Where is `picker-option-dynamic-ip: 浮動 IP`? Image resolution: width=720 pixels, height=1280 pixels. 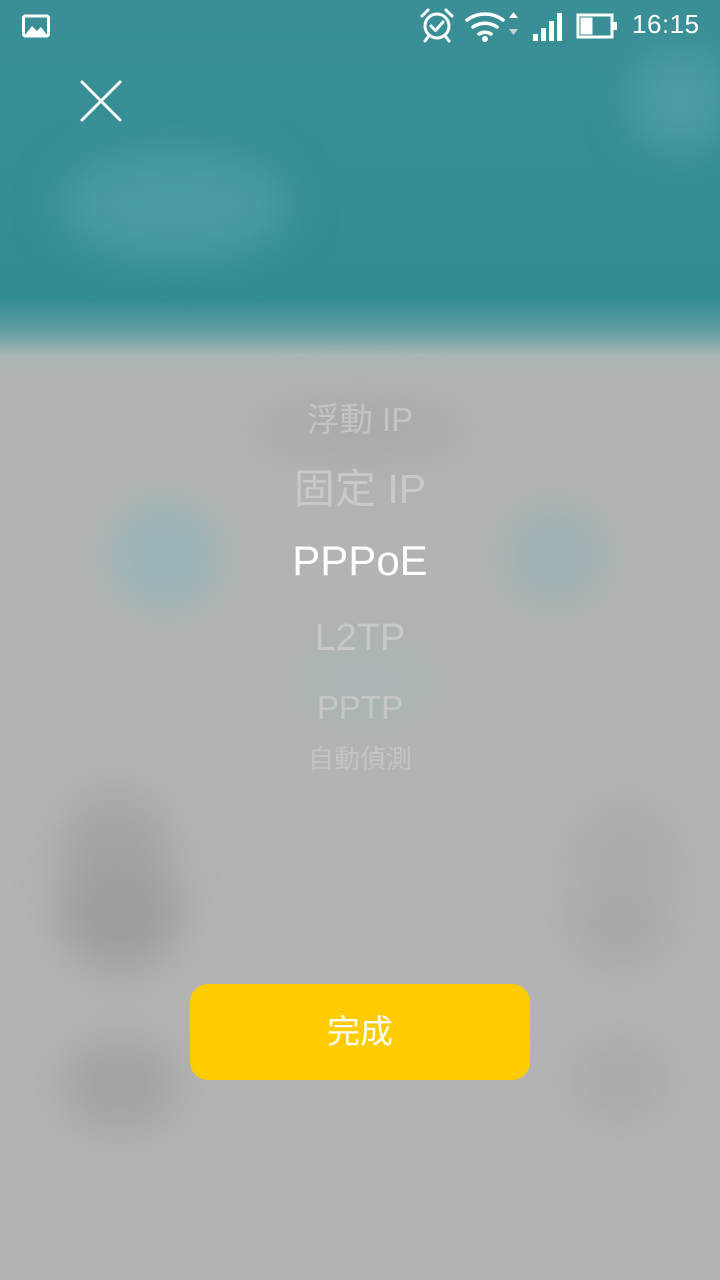
picker-option-dynamic-ip: 浮動 IP is located at coordinates (360, 417).